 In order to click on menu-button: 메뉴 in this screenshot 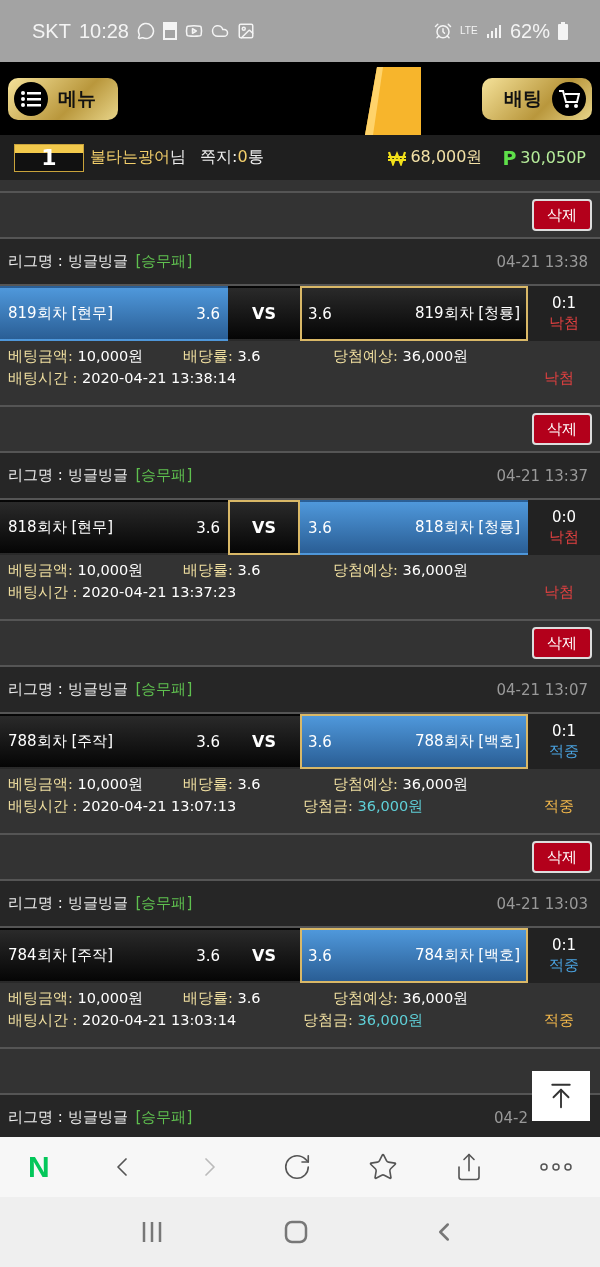, I will do `click(63, 98)`.